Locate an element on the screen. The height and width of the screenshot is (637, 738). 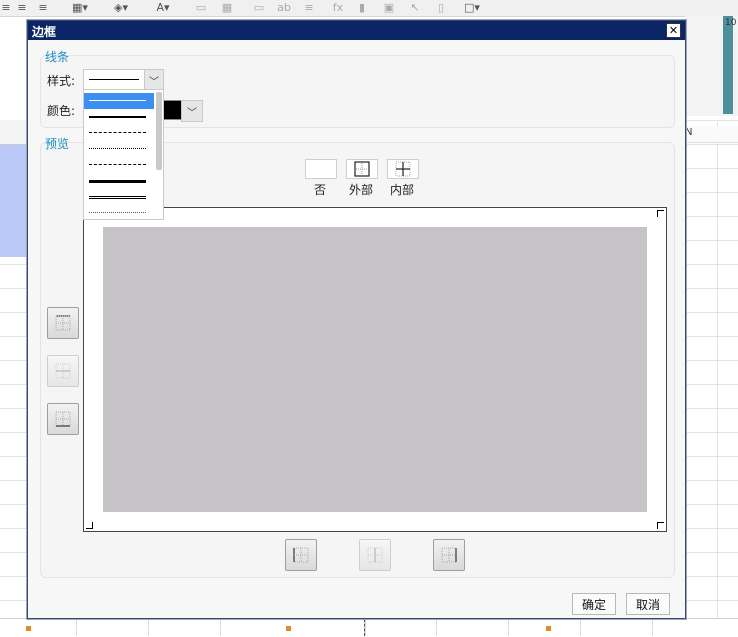
border-left-icon is located at coordinates (301, 555).